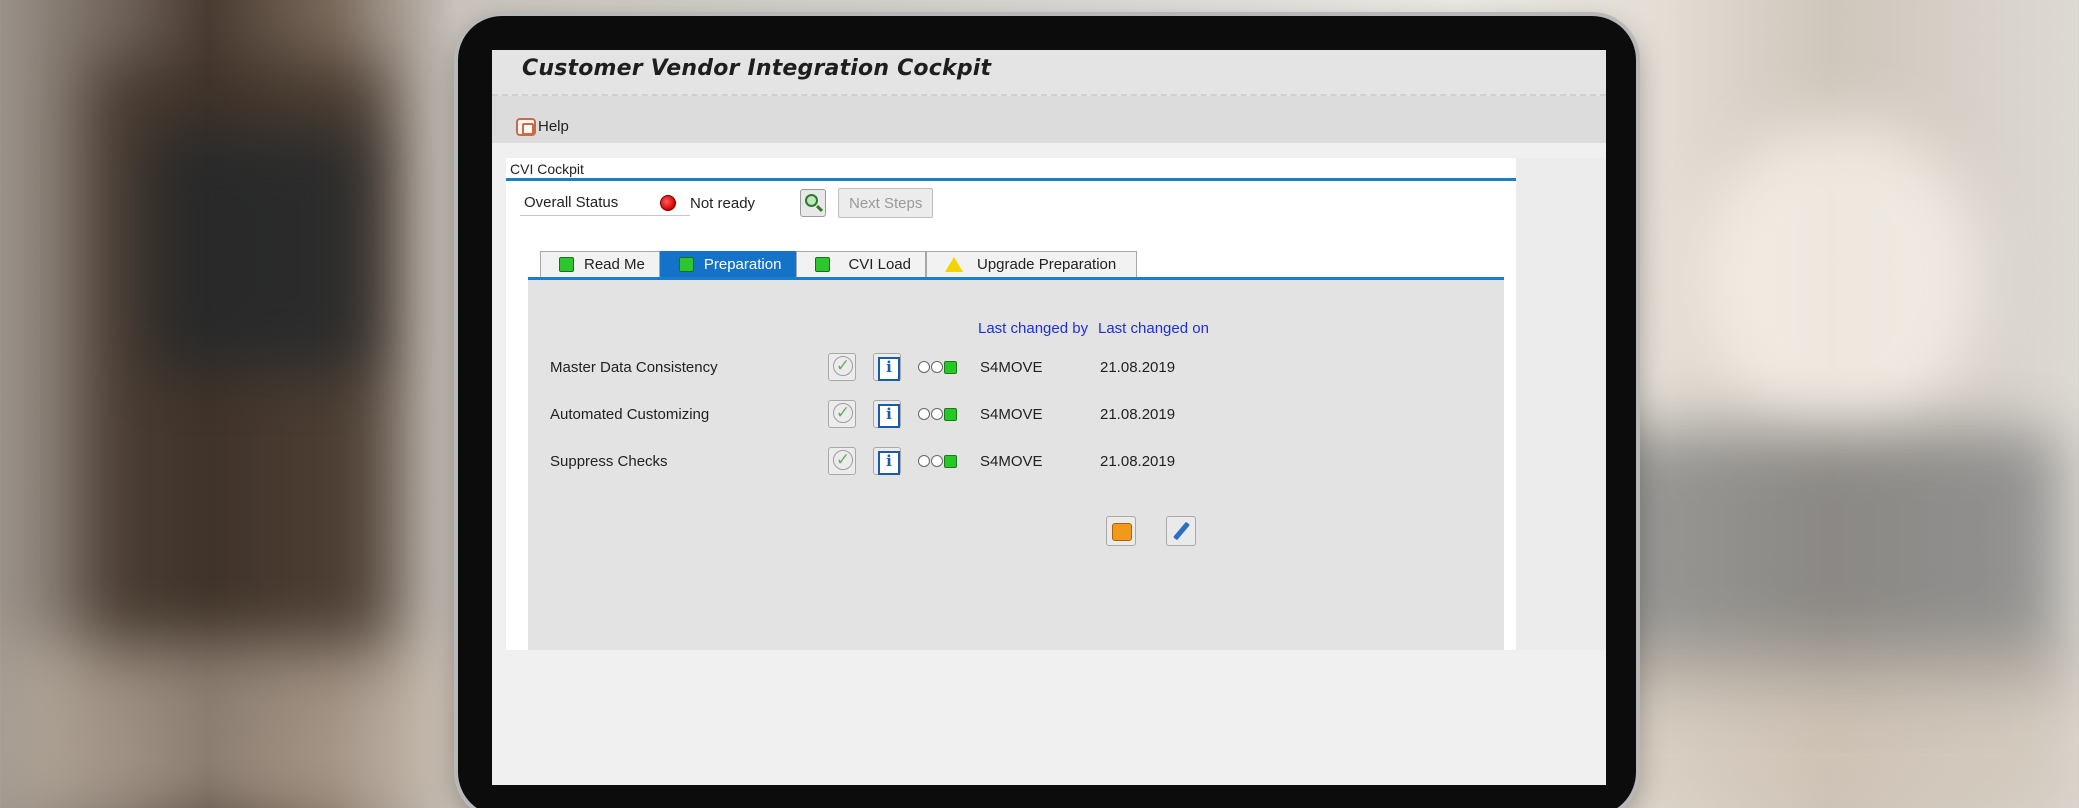 The width and height of the screenshot is (2079, 808). I want to click on tab-upgrade-preparation: Upgrade Preparation, so click(1031, 264).